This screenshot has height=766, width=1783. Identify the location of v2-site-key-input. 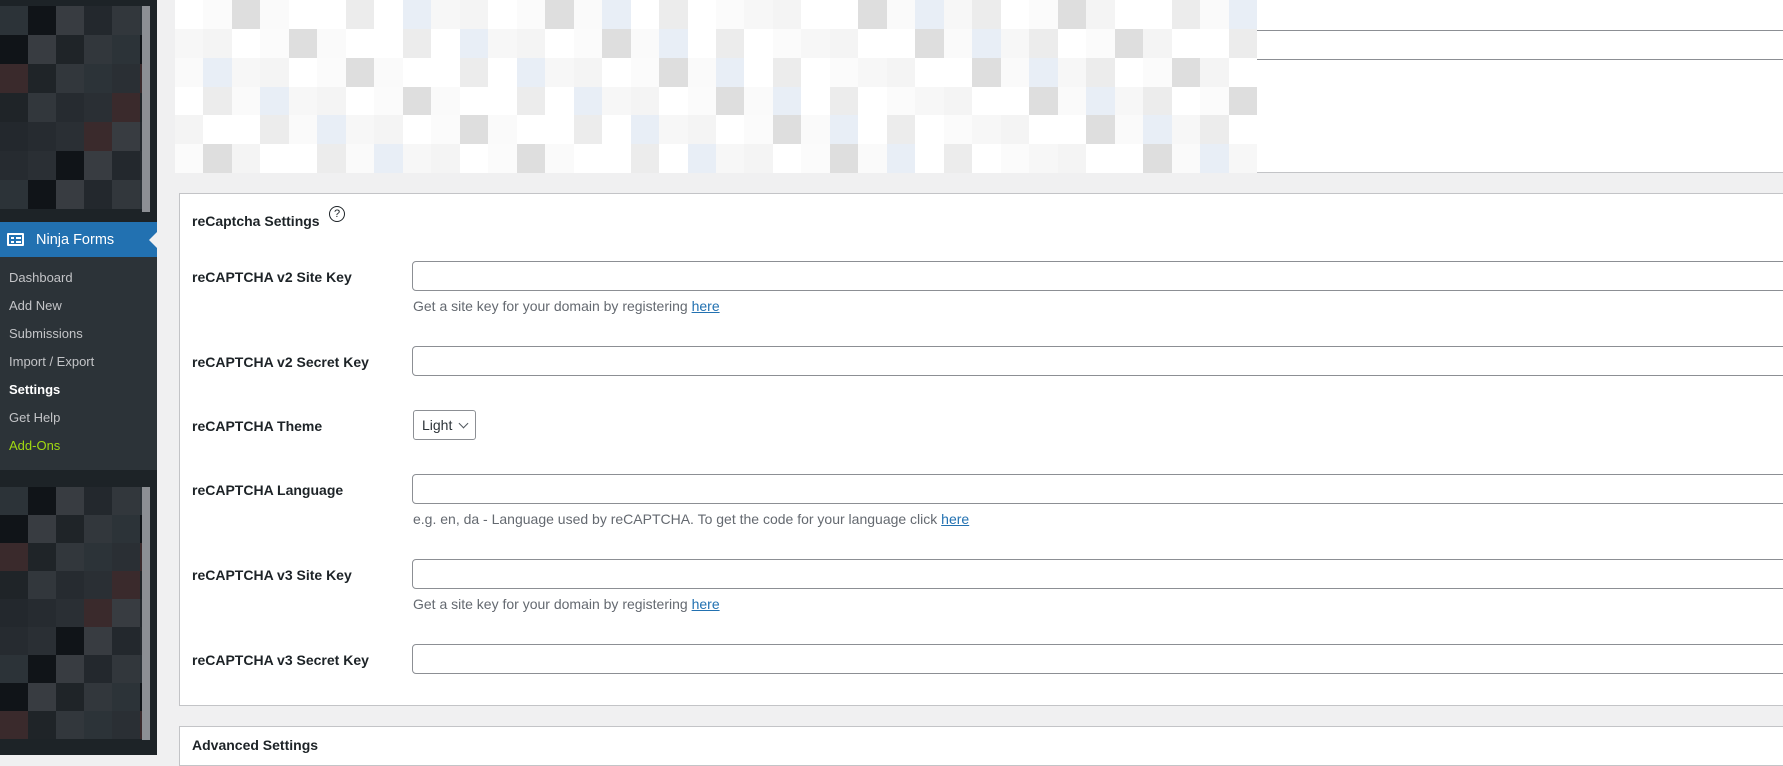
(1097, 276).